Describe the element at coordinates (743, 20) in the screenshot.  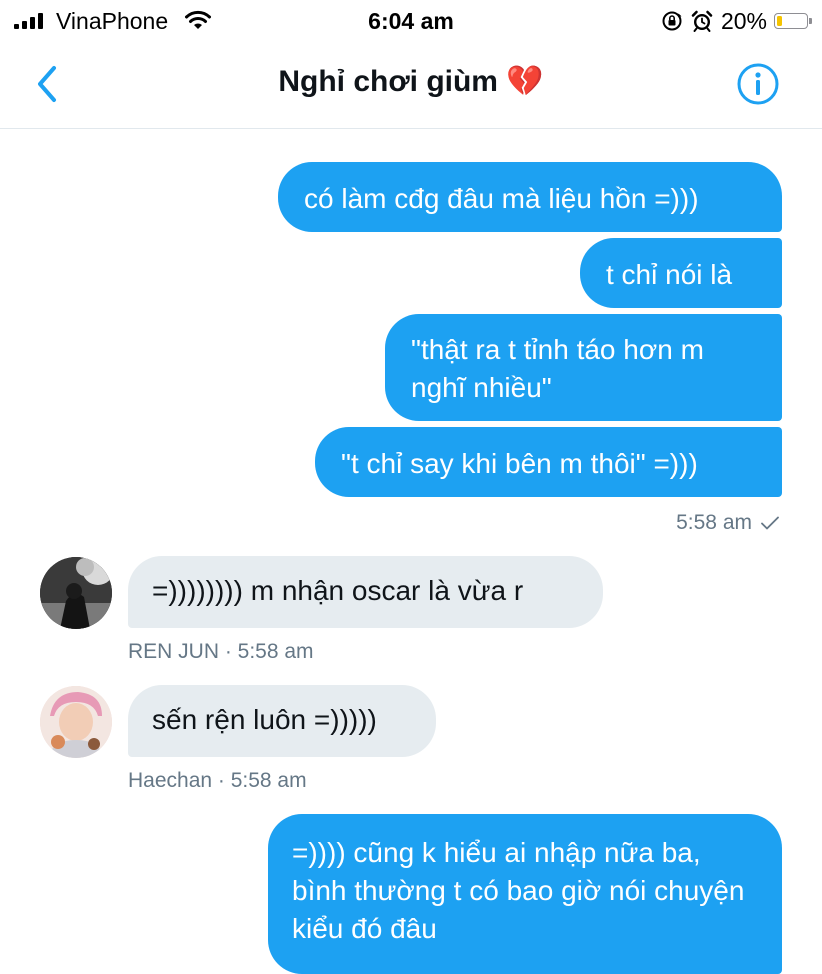
I see `battery-percent: 20%` at that location.